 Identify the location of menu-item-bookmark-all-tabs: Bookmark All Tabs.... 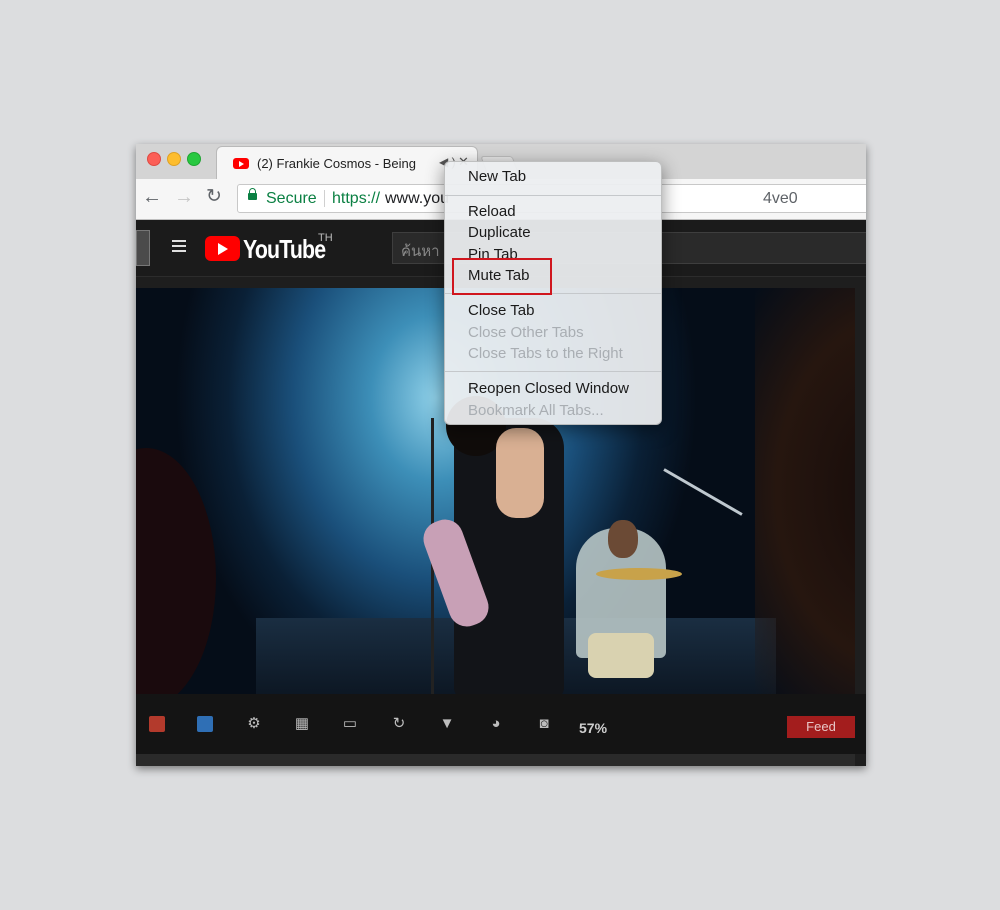
(536, 410).